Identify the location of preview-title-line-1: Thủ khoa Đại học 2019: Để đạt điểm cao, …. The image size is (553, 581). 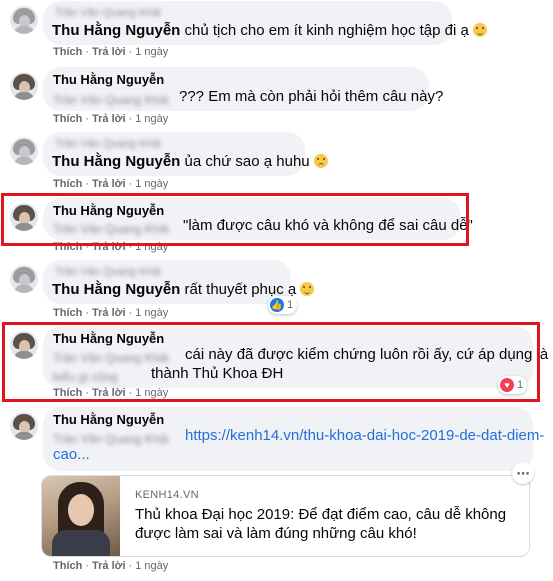
(321, 514).